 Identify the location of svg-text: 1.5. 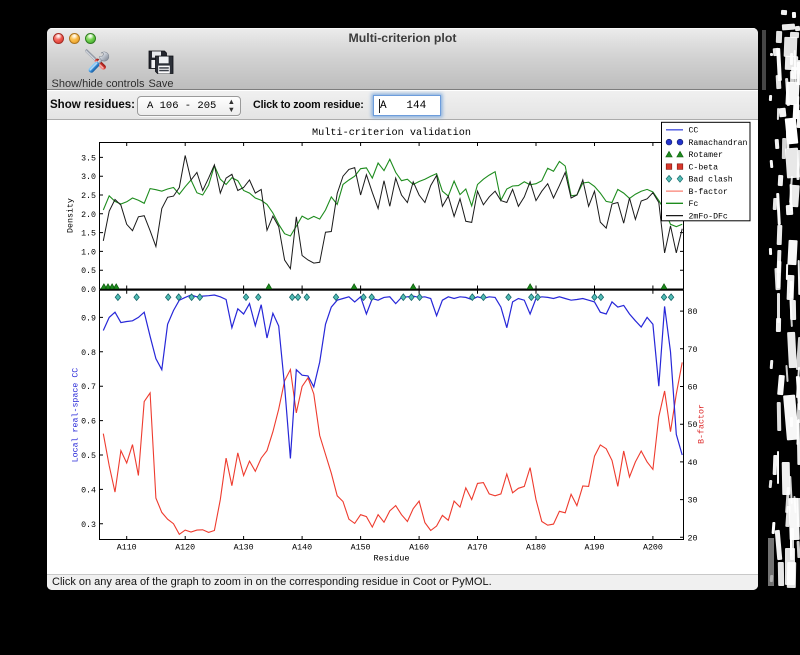
(88, 234).